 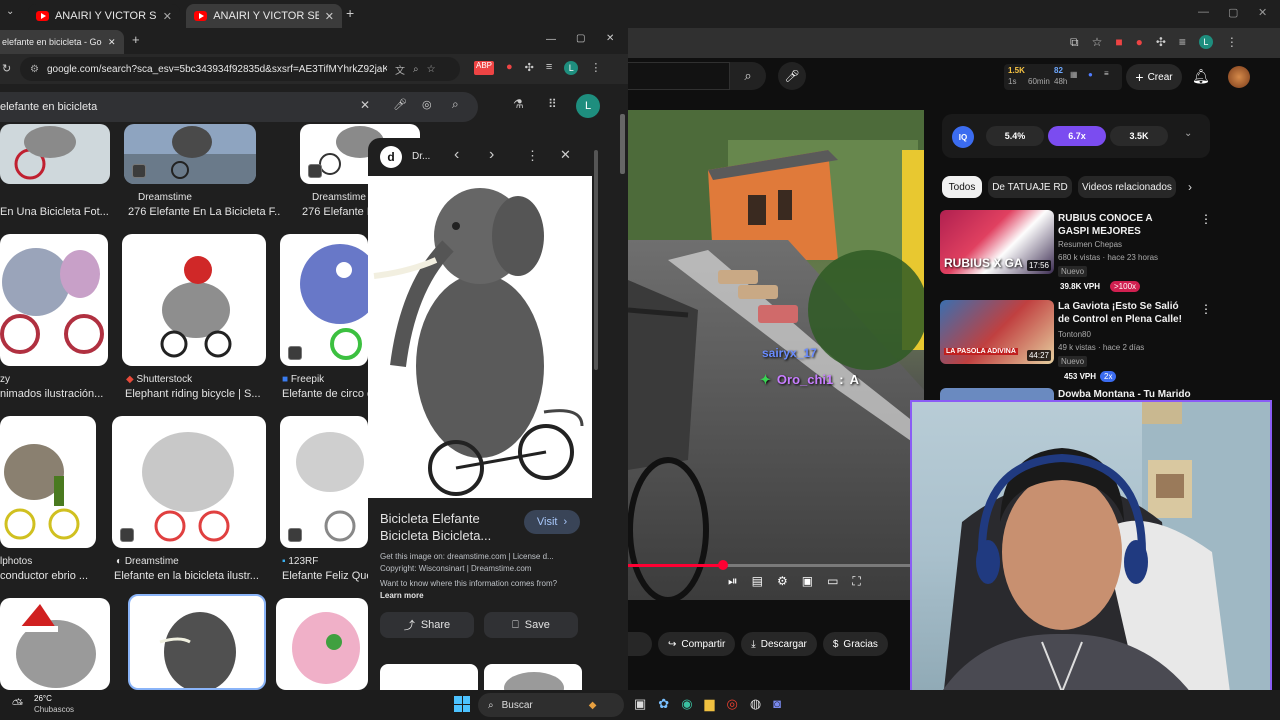 What do you see at coordinates (571, 68) in the screenshot?
I see `profile-avatar: L` at bounding box center [571, 68].